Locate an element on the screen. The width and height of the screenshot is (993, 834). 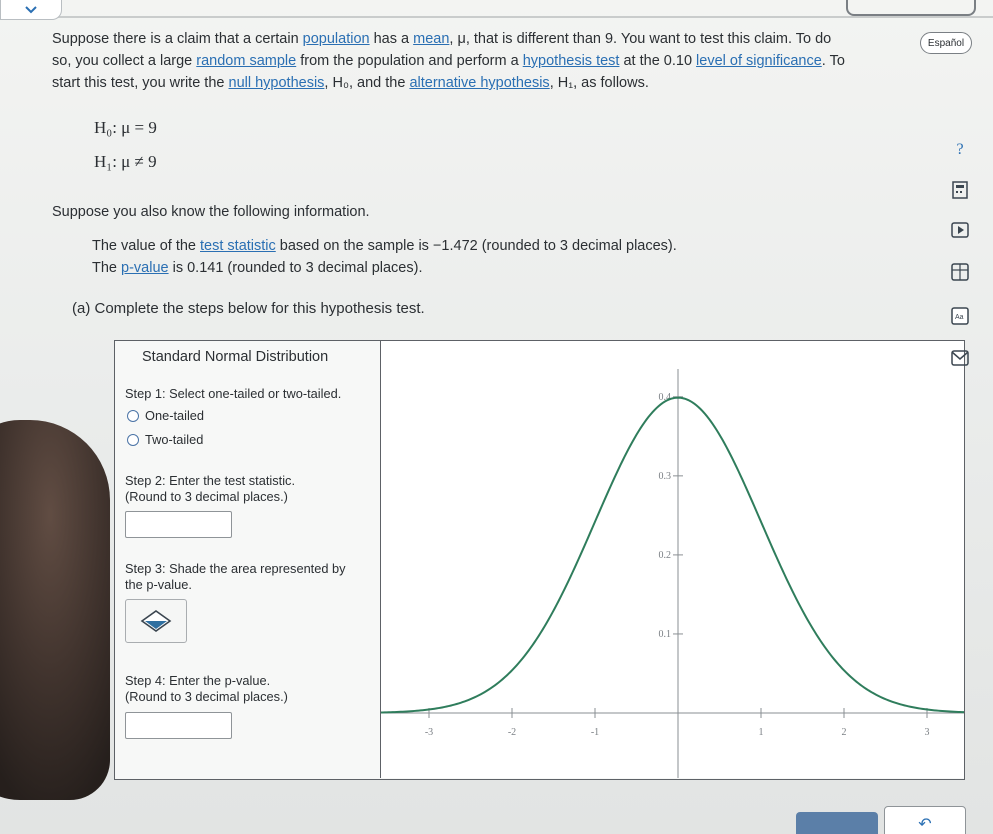
test-statistic-link: test statistic is located at coordinates (238, 246).